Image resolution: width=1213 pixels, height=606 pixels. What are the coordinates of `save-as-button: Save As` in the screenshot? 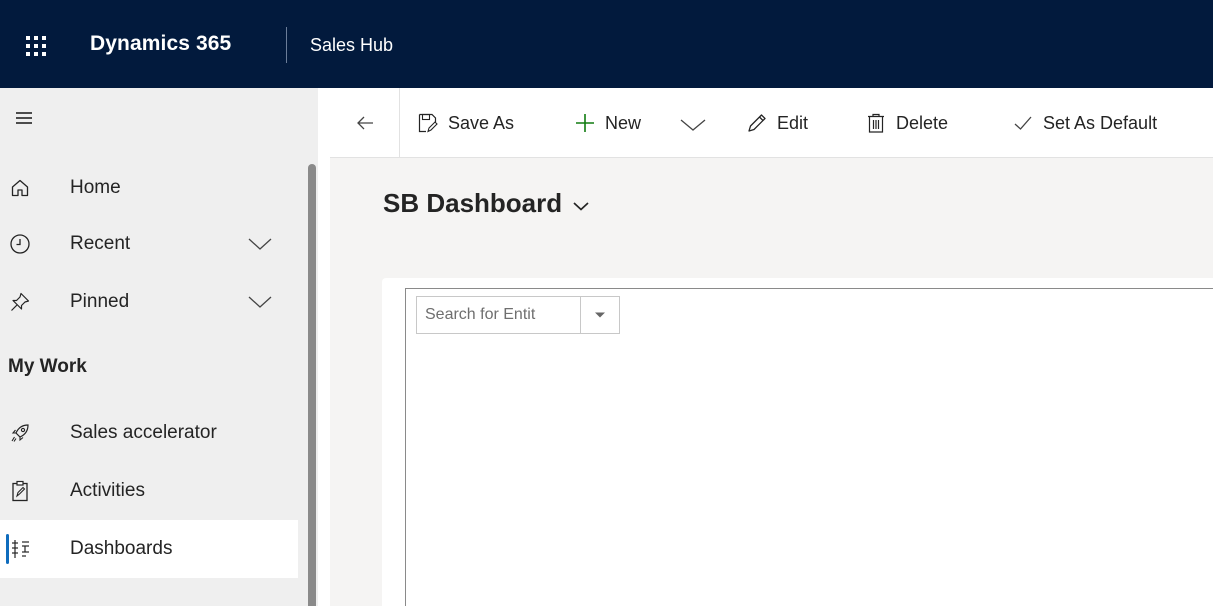 It's located at (465, 123).